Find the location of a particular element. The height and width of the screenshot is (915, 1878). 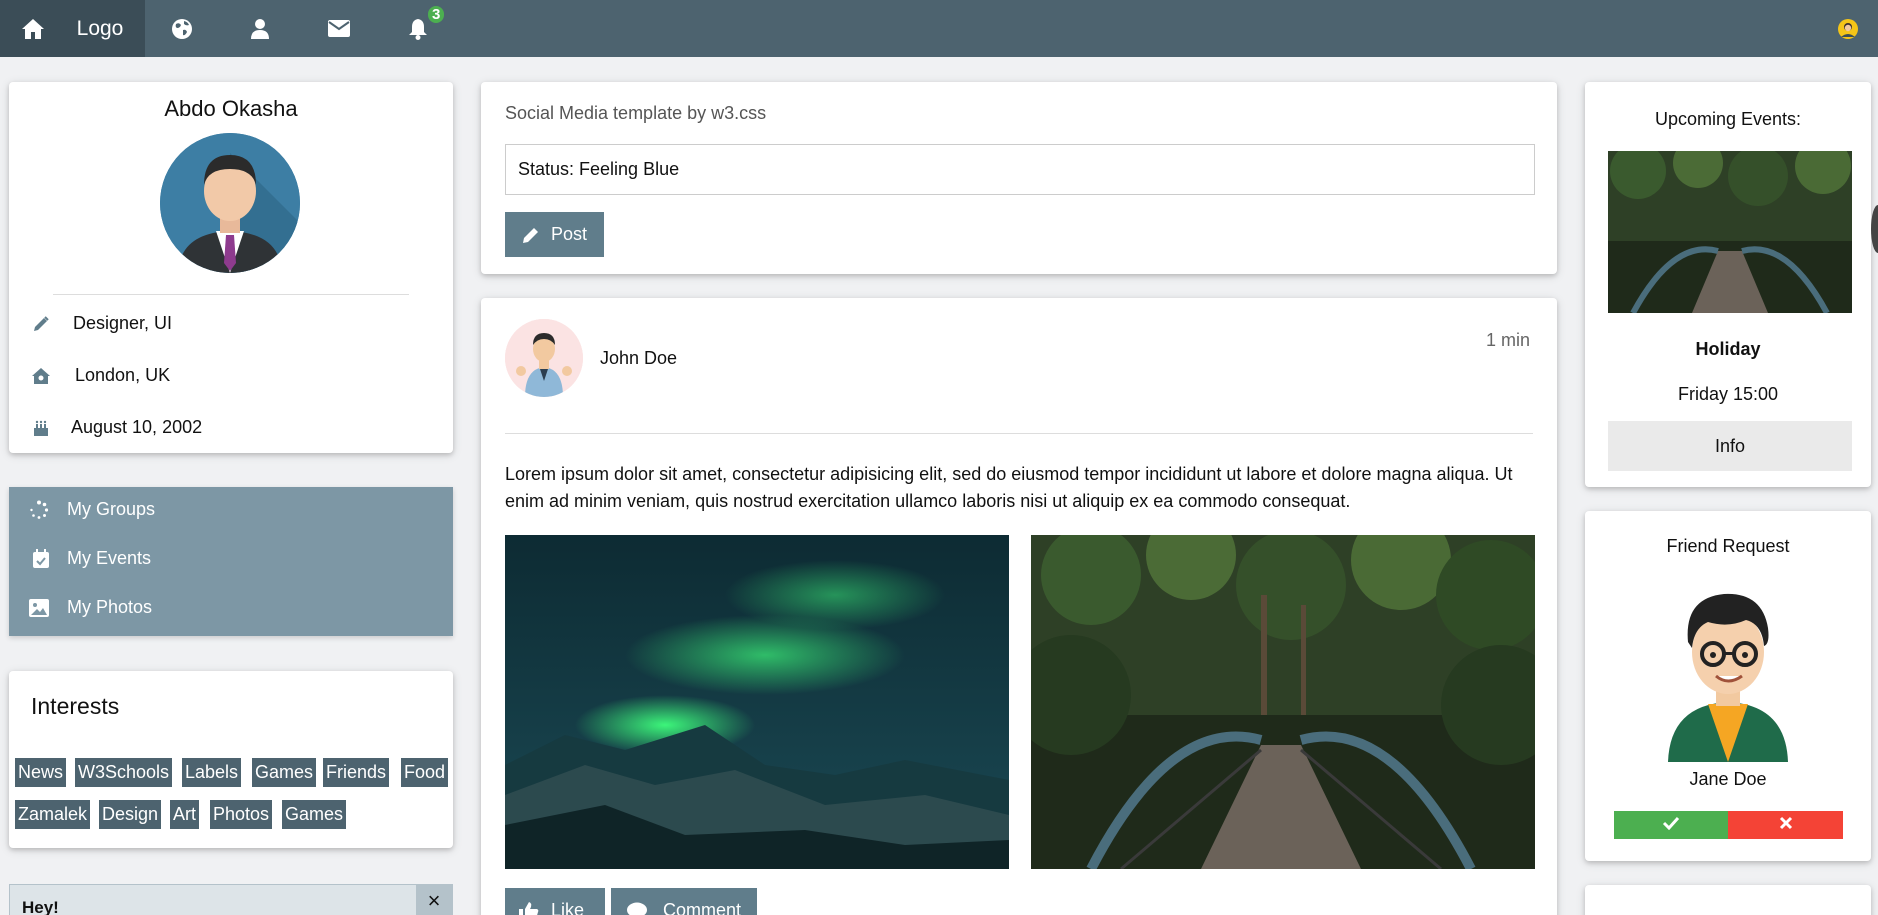

profile-location: London, UK is located at coordinates (123, 375).